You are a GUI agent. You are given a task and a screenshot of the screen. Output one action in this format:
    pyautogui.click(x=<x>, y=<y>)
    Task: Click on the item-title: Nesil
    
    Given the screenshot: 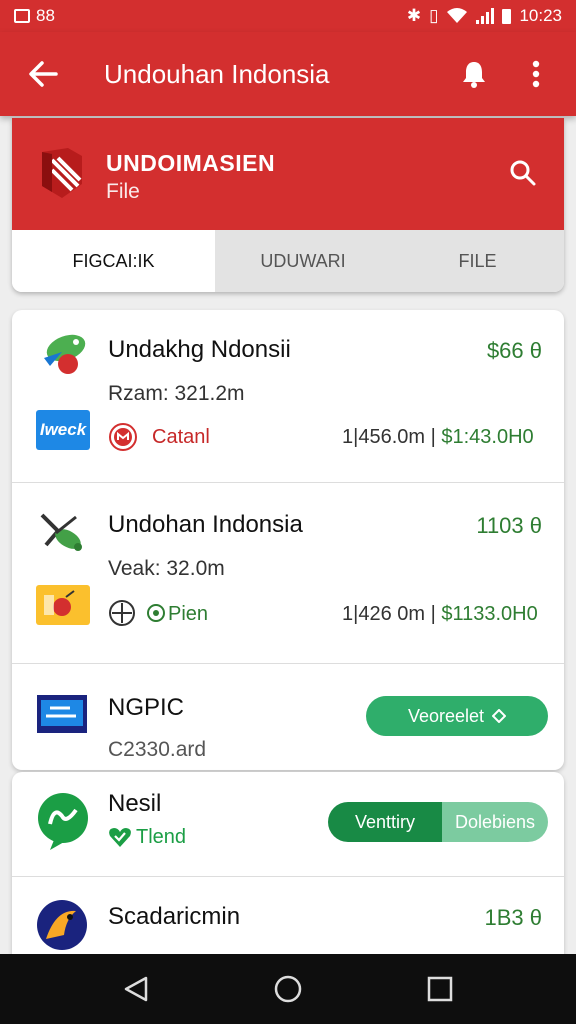 What is the action you would take?
    pyautogui.click(x=135, y=803)
    